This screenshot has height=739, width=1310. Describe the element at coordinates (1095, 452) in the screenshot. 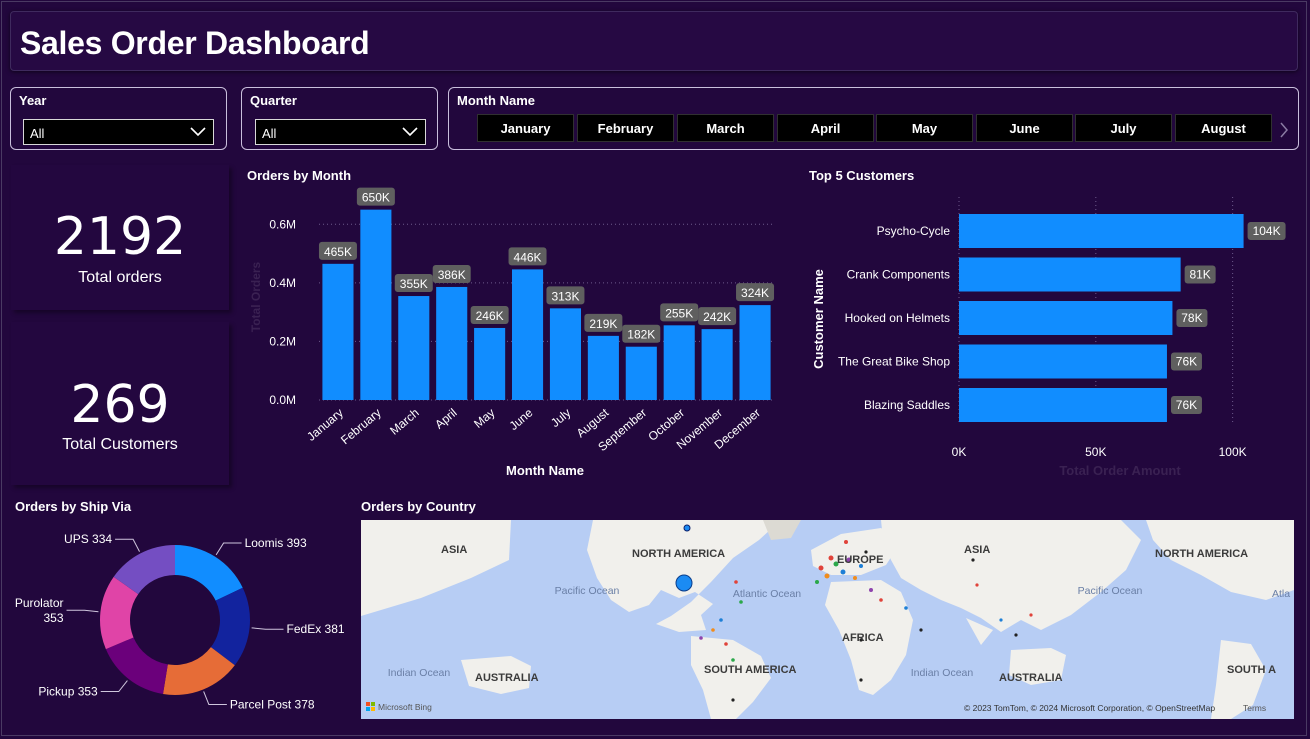

I see `x-tick-label: 50K` at that location.